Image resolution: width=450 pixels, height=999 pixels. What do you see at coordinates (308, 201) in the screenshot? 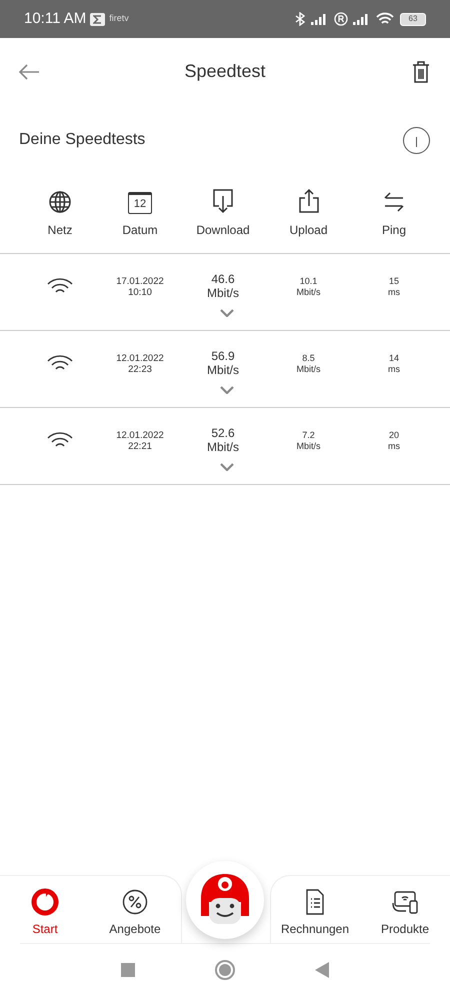
I see `upload-icon` at bounding box center [308, 201].